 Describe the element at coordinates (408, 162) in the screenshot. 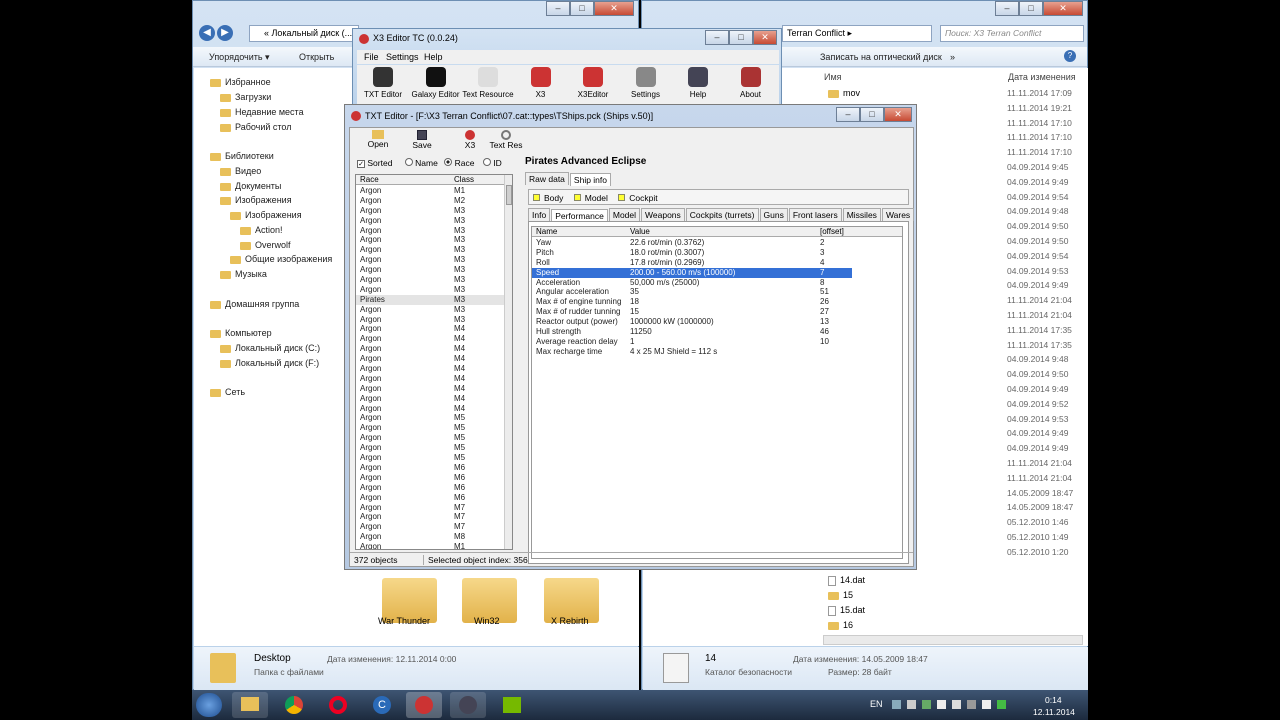

I see `sort-name-radio` at that location.